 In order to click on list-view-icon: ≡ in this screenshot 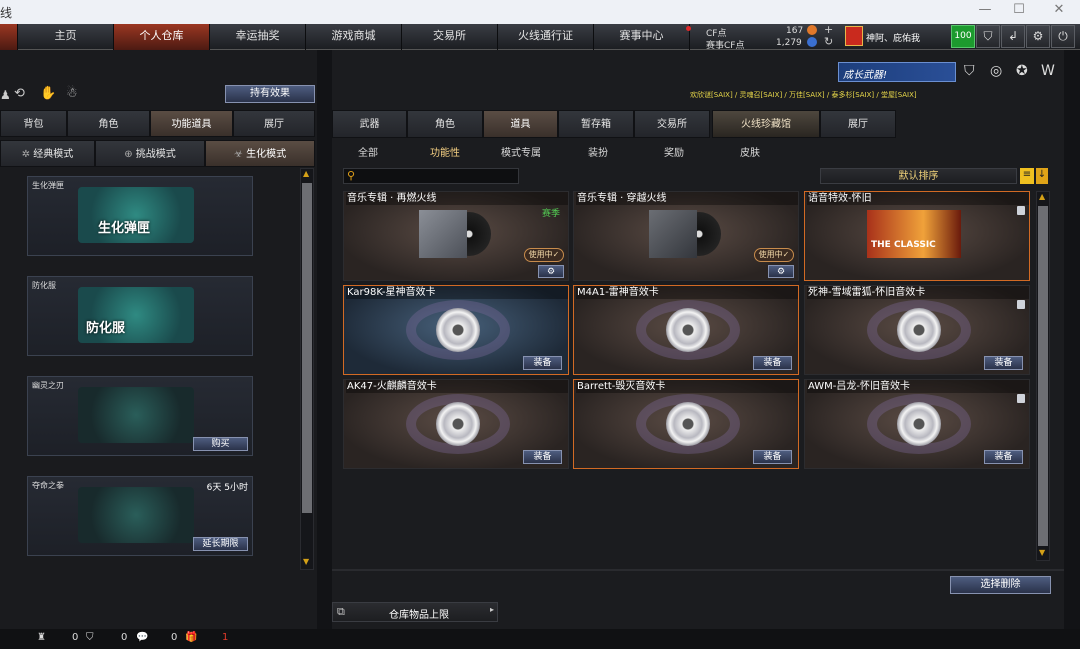, I will do `click(1027, 176)`.